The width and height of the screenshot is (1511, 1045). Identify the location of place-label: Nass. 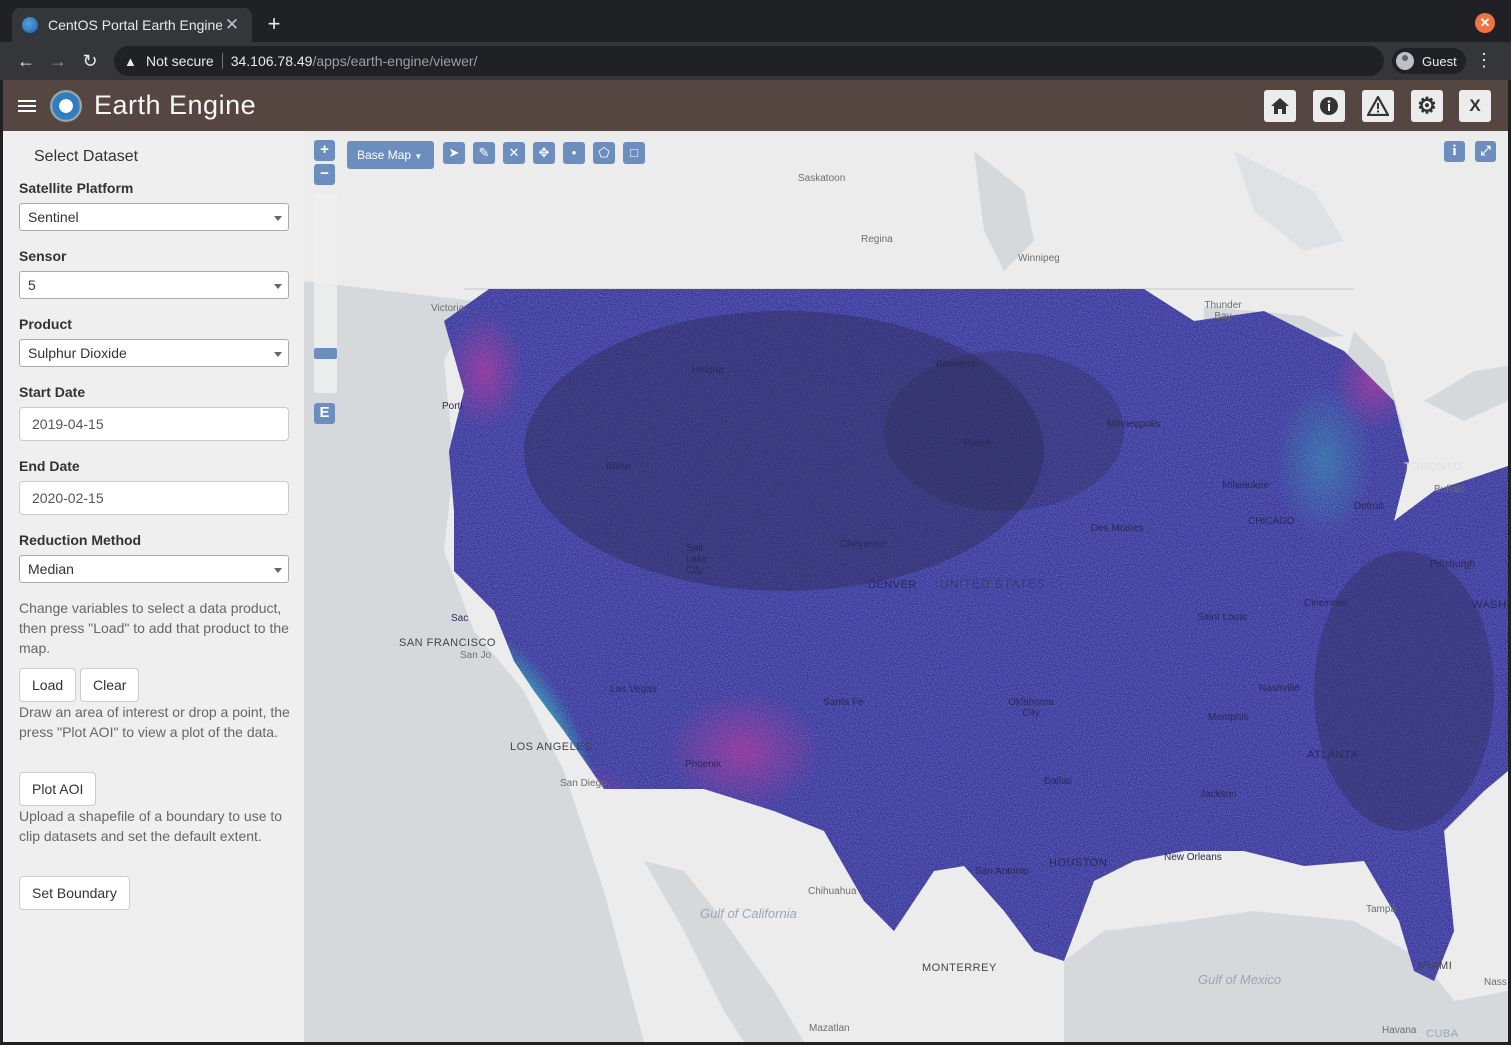
(1495, 982).